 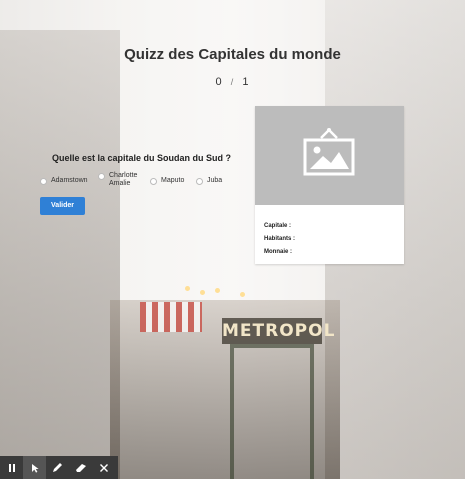 I want to click on drawing-toolbar, so click(x=59, y=467).